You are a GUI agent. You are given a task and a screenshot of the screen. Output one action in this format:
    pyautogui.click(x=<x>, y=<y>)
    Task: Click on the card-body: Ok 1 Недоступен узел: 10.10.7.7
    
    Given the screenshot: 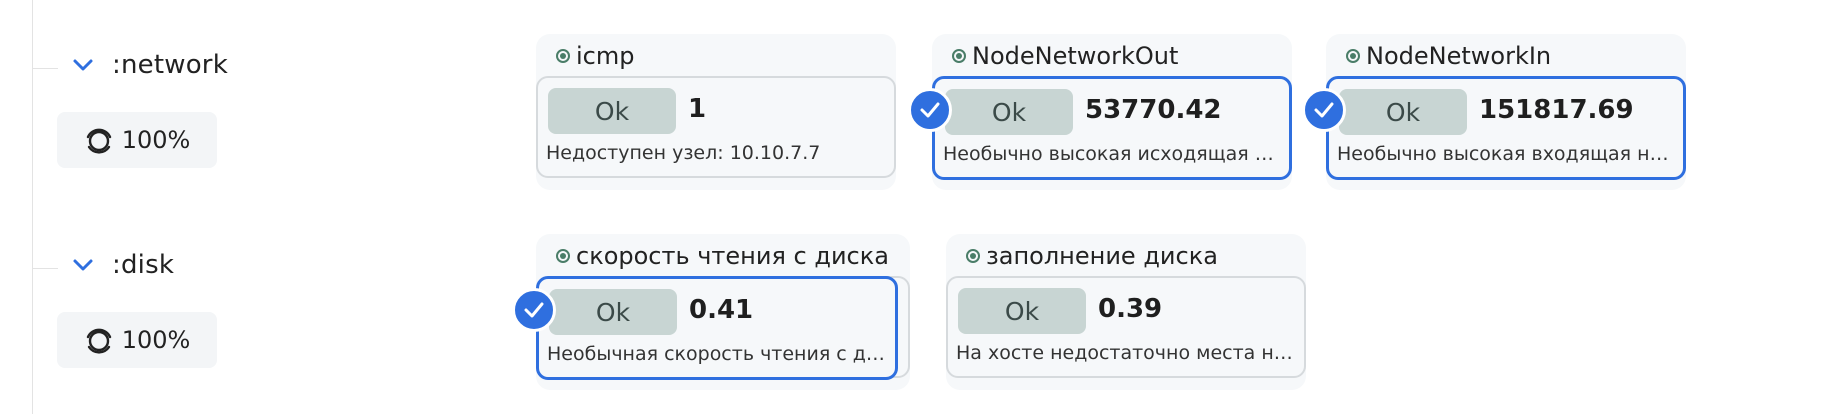 What is the action you would take?
    pyautogui.click(x=716, y=127)
    